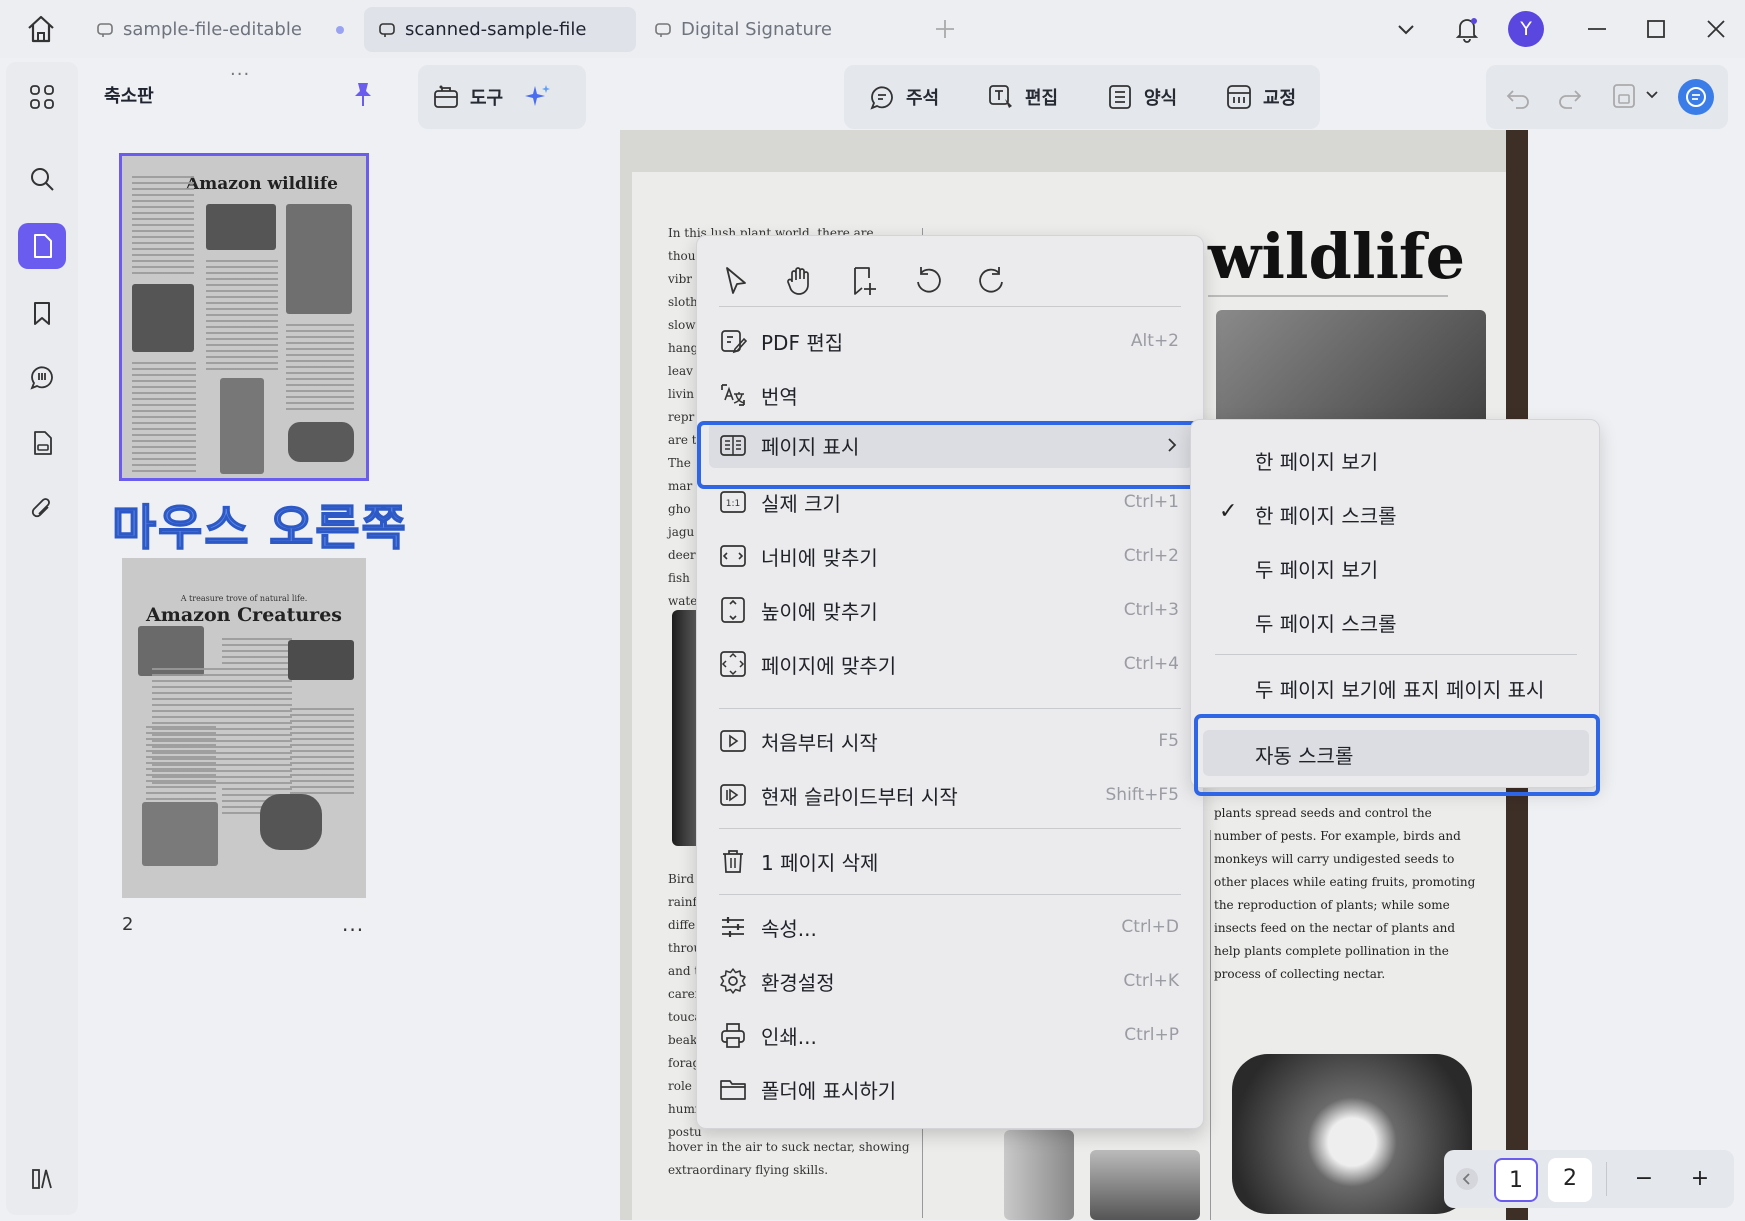 The image size is (1745, 1221). I want to click on menu-item-show-in-folder: 폴더에 표시하기, so click(951, 1089).